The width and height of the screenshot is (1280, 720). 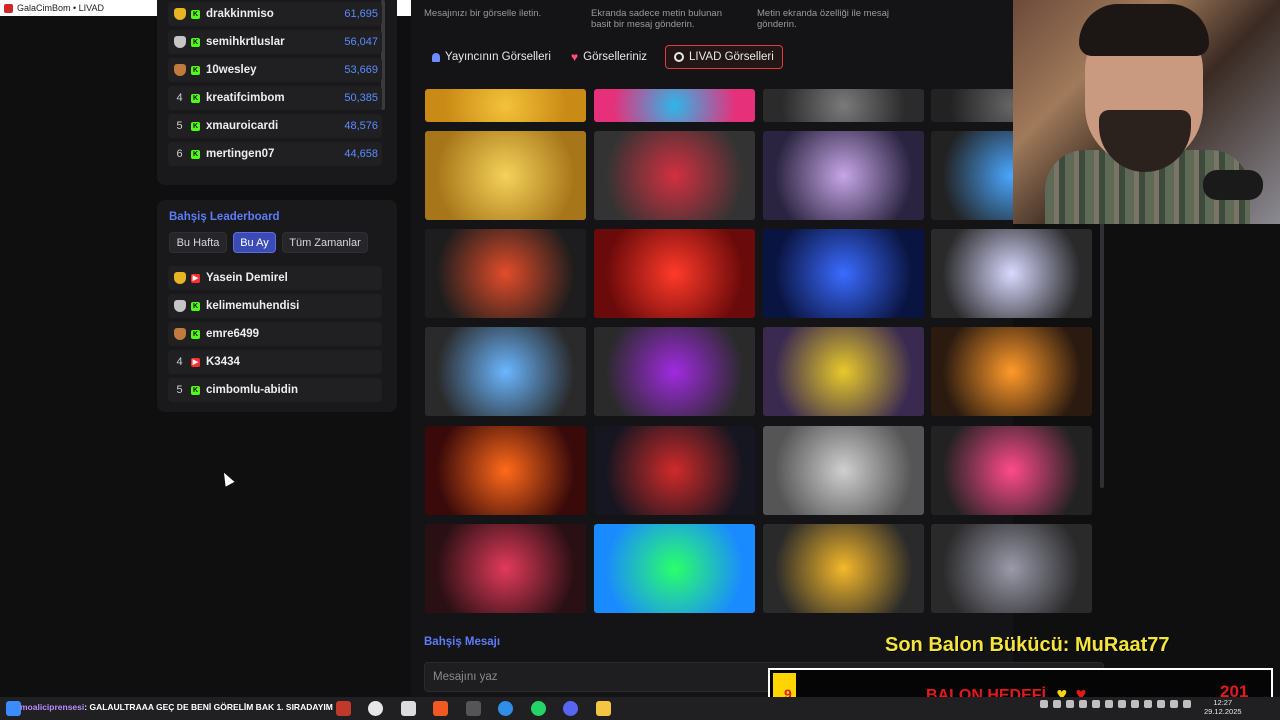 What do you see at coordinates (245, 98) in the screenshot?
I see `leaderboard-username: kreatifcimbom` at bounding box center [245, 98].